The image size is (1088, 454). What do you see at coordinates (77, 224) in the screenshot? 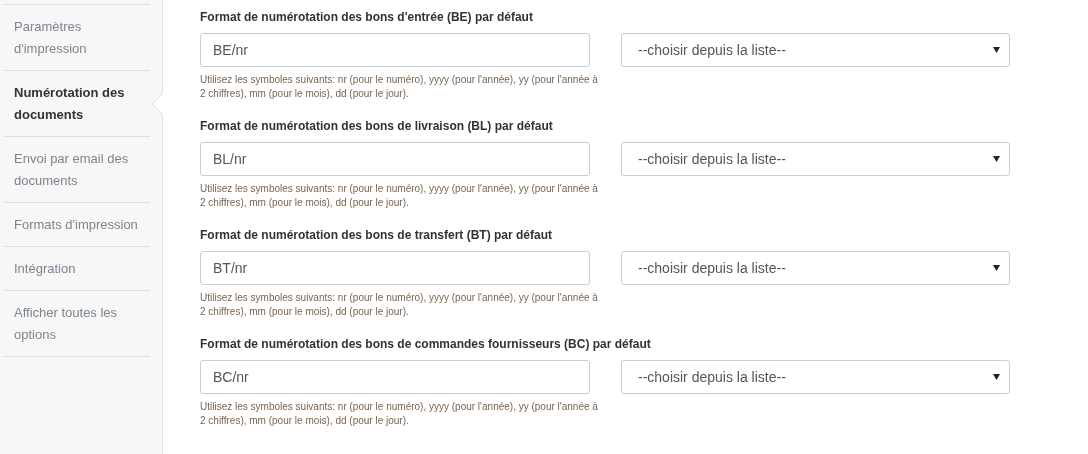
I see `sidebar-item: Formats d'impression` at bounding box center [77, 224].